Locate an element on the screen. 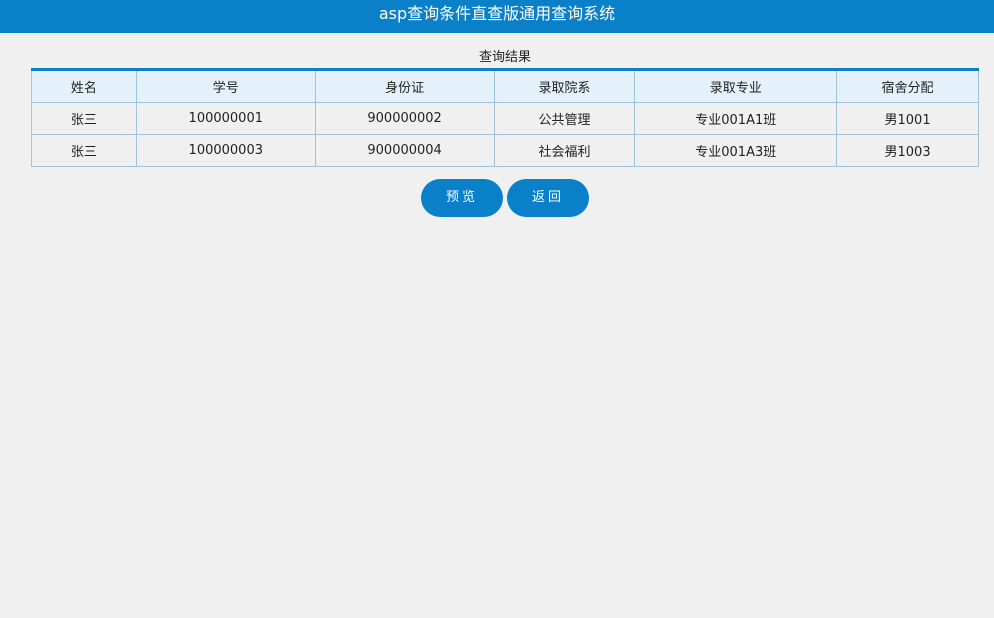  column-header-major: 录取专业 is located at coordinates (736, 86).